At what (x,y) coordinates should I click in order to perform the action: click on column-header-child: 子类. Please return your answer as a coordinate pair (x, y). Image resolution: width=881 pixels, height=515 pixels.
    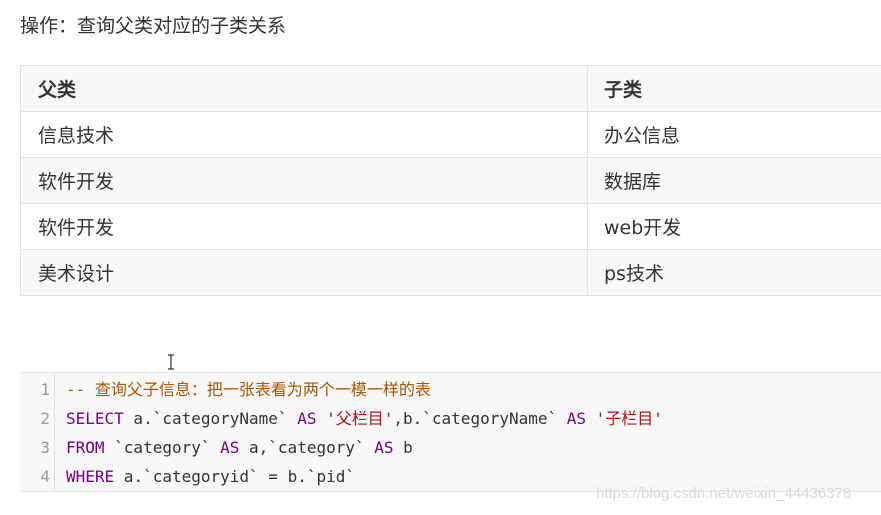
    Looking at the image, I should click on (623, 90).